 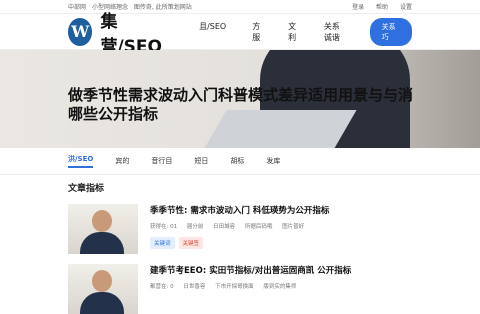 What do you see at coordinates (280, 287) in the screenshot?
I see `meta-item: 版到实的集师` at bounding box center [280, 287].